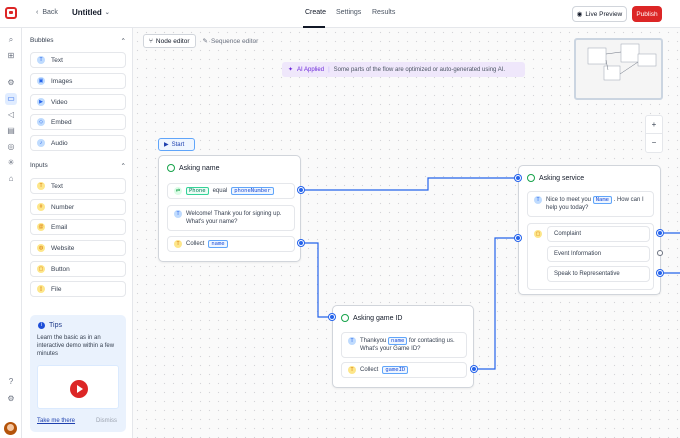  What do you see at coordinates (670, 253) in the screenshot?
I see `connection-outgoing` at bounding box center [670, 253].